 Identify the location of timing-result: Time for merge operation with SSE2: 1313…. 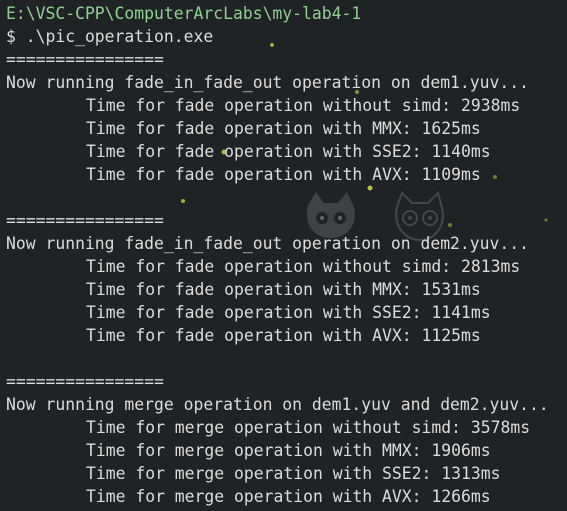
(293, 473).